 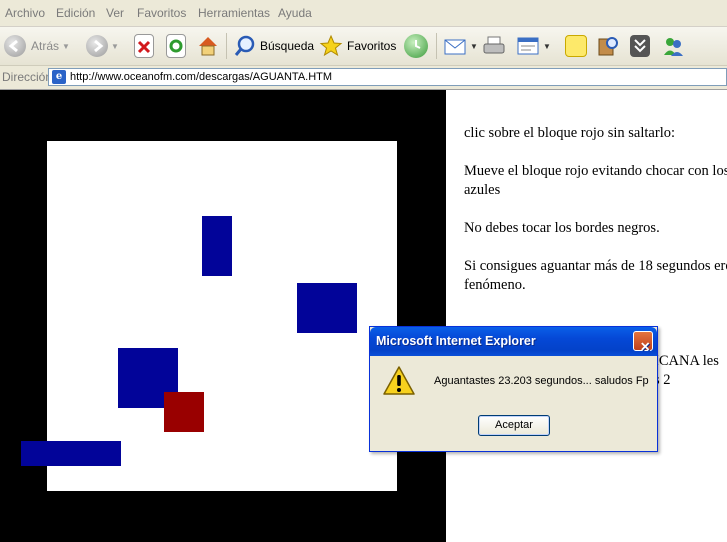 I want to click on toolbar: Atrás ▼ ▼ Búsqueda Favoritos ▼ ▼, so click(x=363, y=46).